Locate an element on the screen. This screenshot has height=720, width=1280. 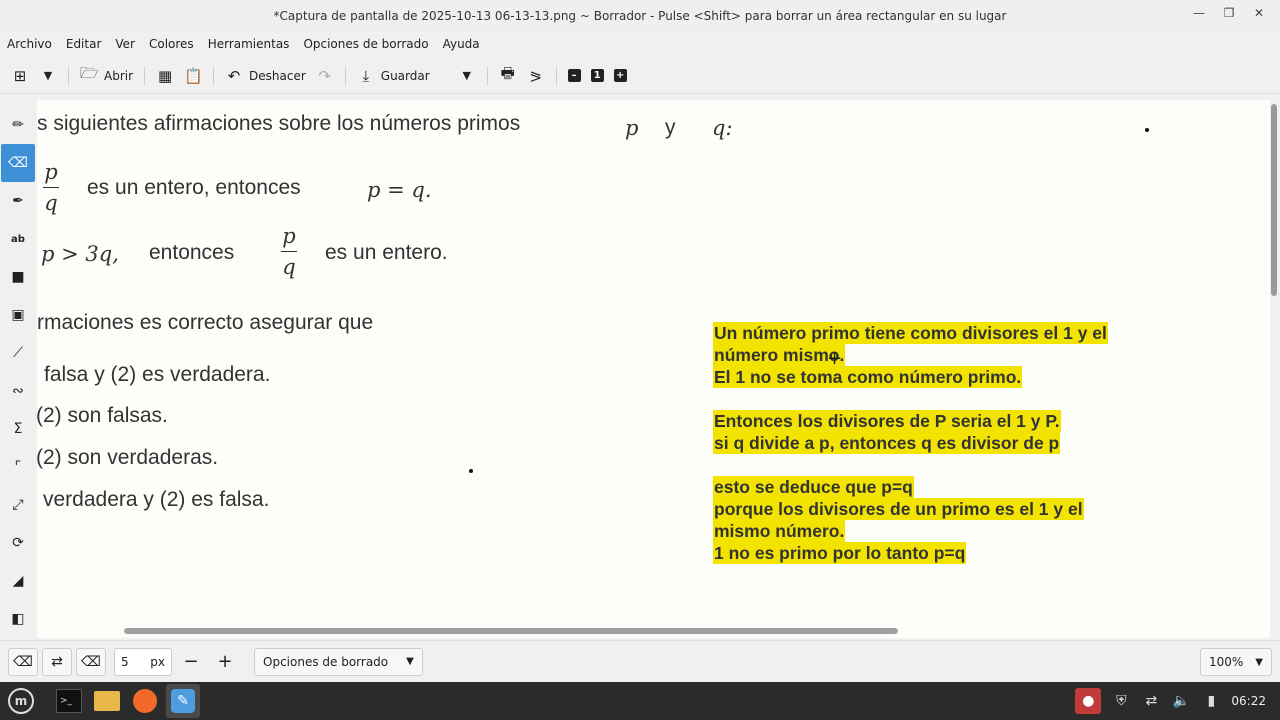
symmetry-tool: Σ is located at coordinates (18, 429).